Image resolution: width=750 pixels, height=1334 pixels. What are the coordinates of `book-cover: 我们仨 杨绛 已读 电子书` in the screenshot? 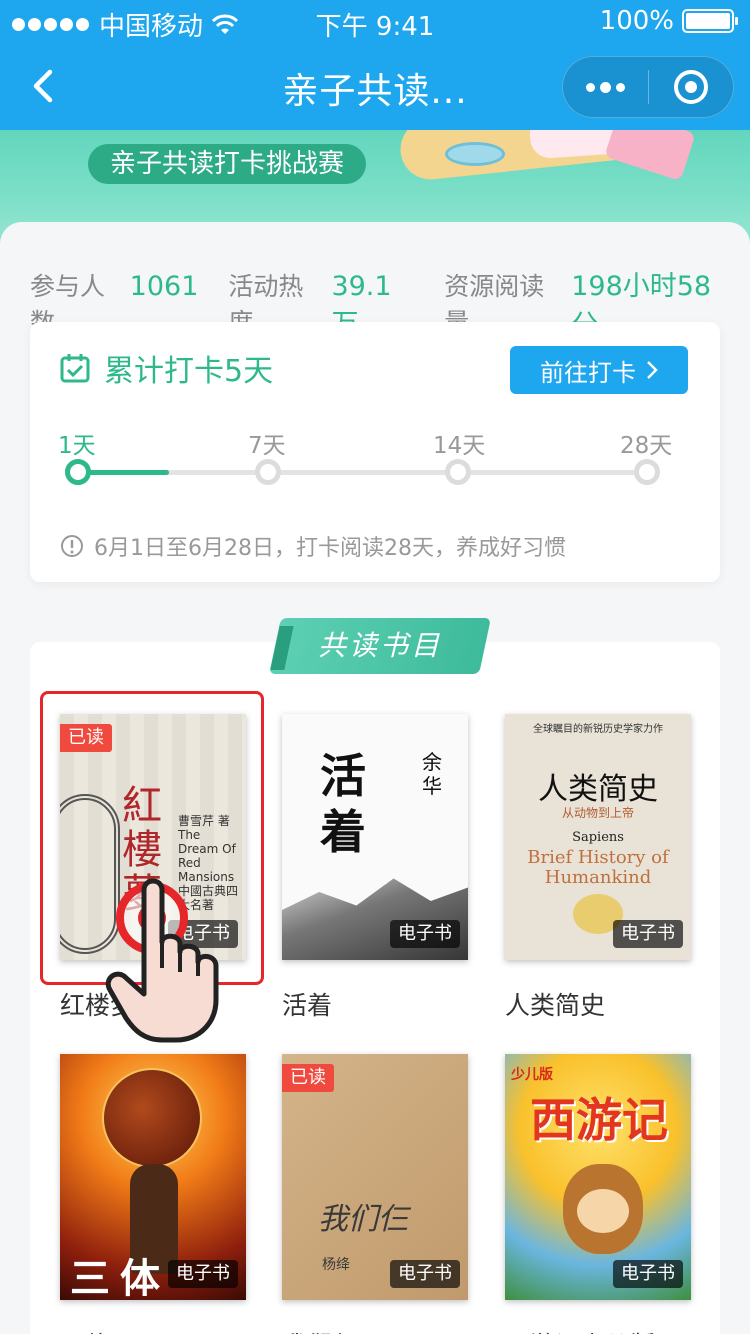 It's located at (375, 1177).